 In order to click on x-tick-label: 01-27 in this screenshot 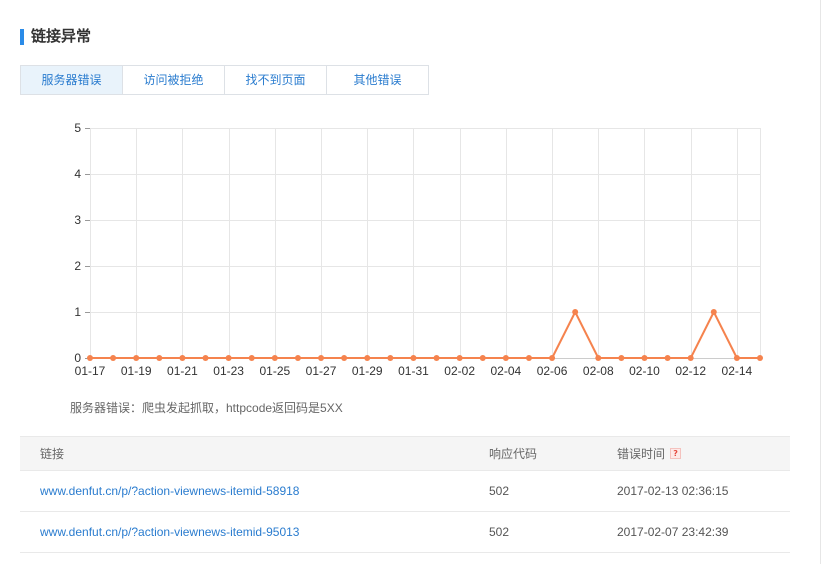, I will do `click(321, 371)`.